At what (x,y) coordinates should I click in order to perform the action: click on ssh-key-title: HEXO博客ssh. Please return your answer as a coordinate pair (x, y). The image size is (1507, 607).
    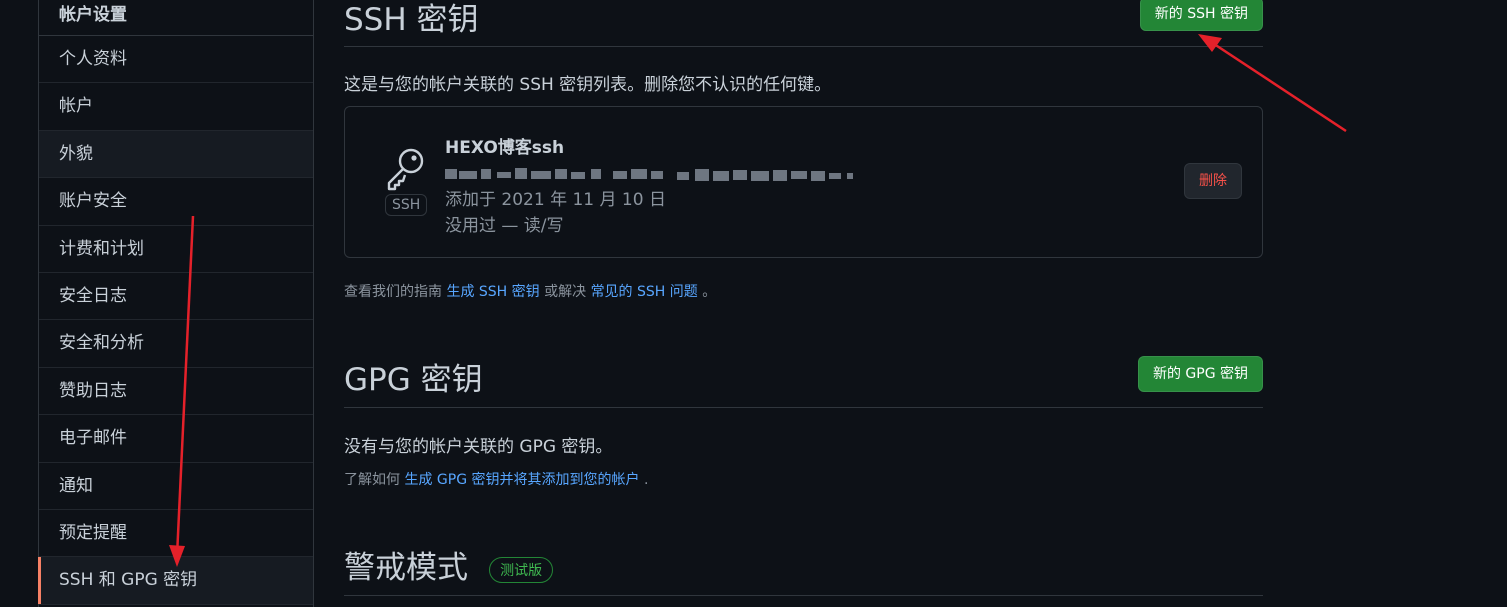
    Looking at the image, I should click on (505, 148).